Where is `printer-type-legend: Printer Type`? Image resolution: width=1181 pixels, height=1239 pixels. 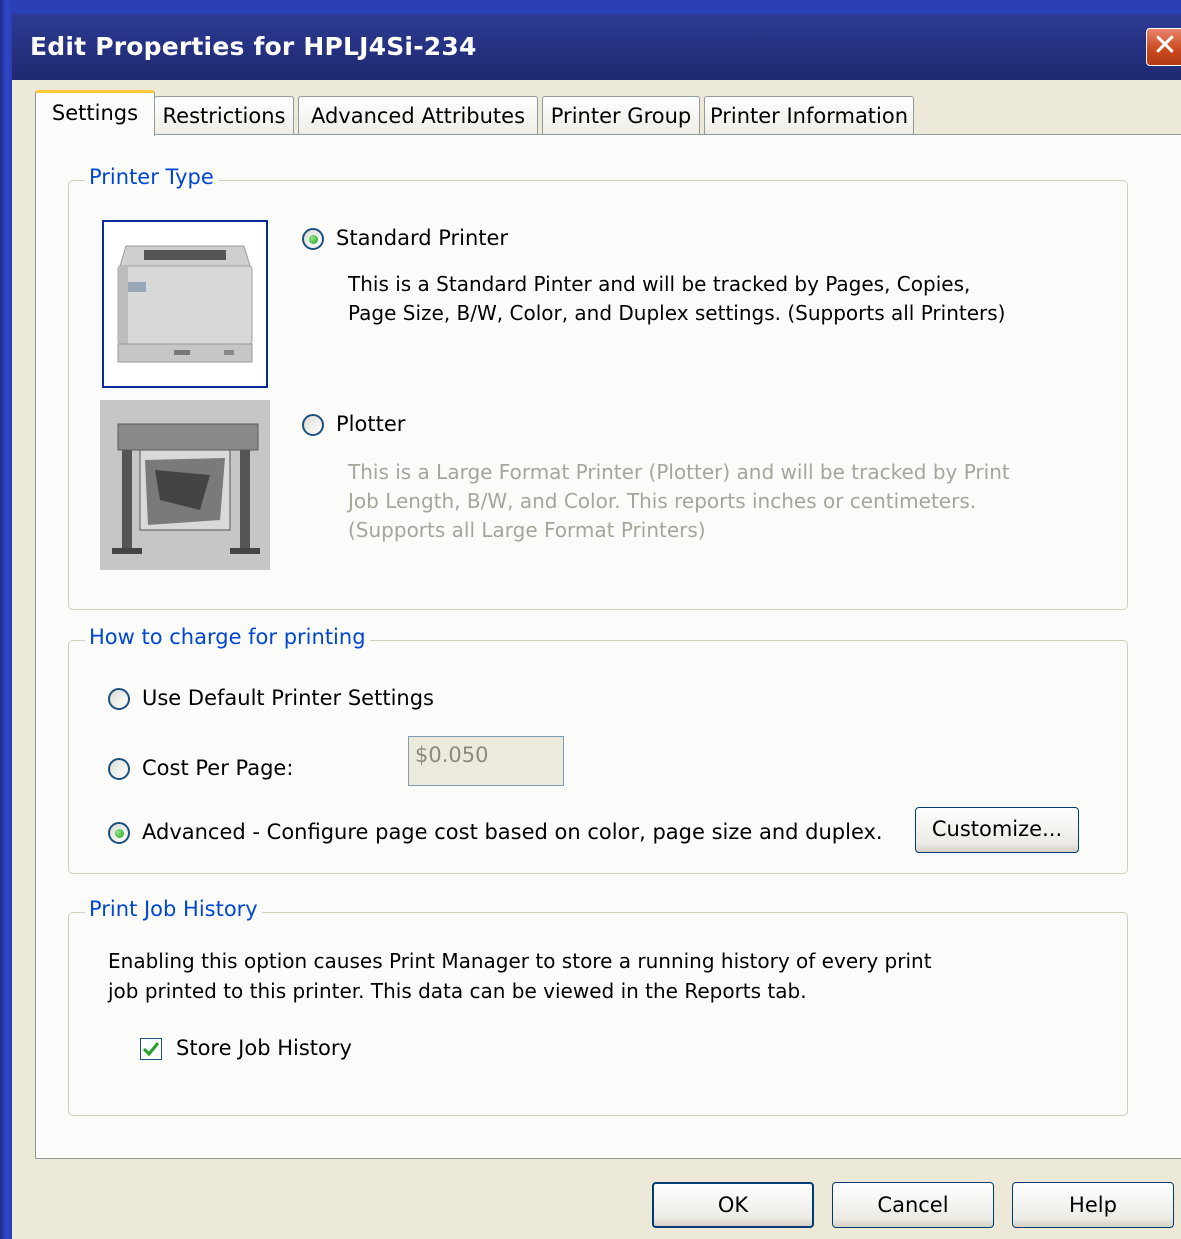 printer-type-legend: Printer Type is located at coordinates (151, 177).